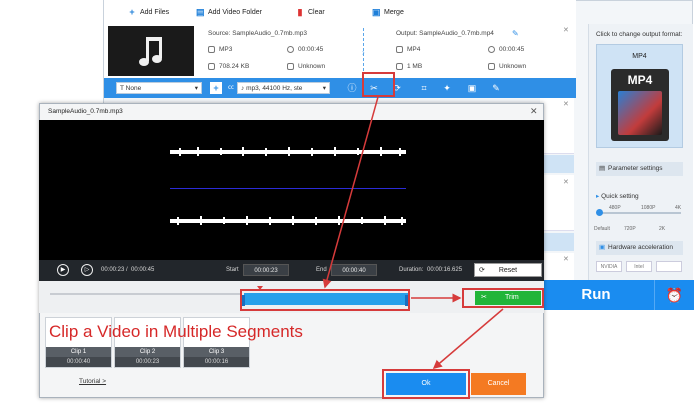  I want to click on file-thumbnail, so click(151, 51).